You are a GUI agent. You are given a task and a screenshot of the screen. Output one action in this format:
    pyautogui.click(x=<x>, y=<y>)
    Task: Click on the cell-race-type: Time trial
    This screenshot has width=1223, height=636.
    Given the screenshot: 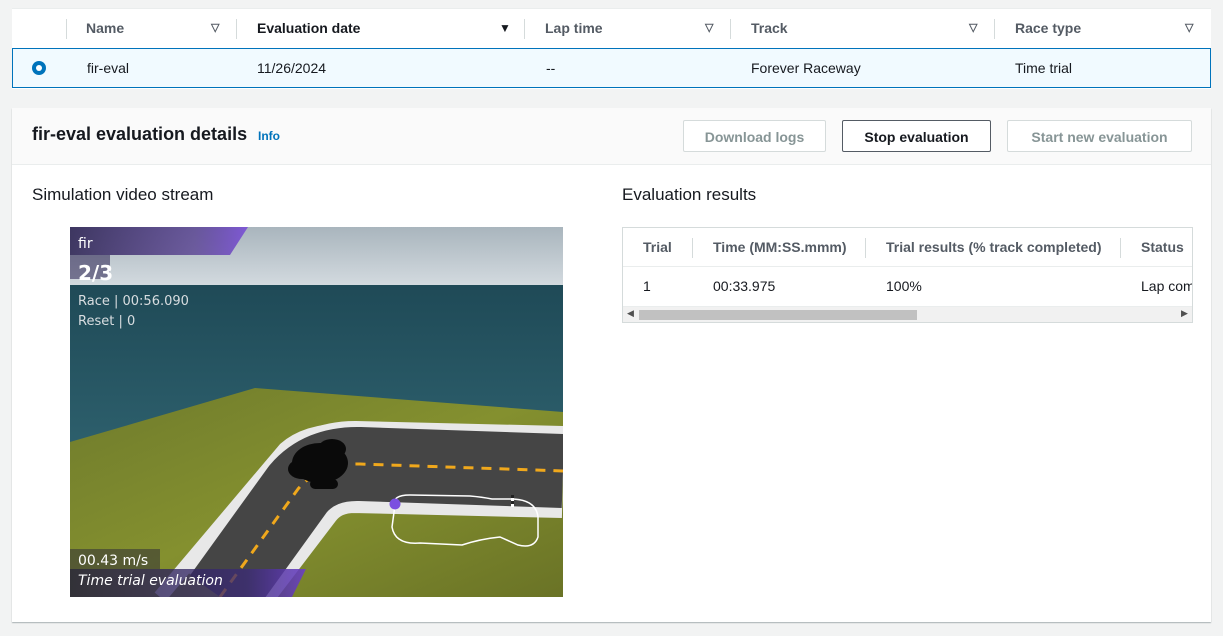 What is the action you would take?
    pyautogui.click(x=1044, y=68)
    